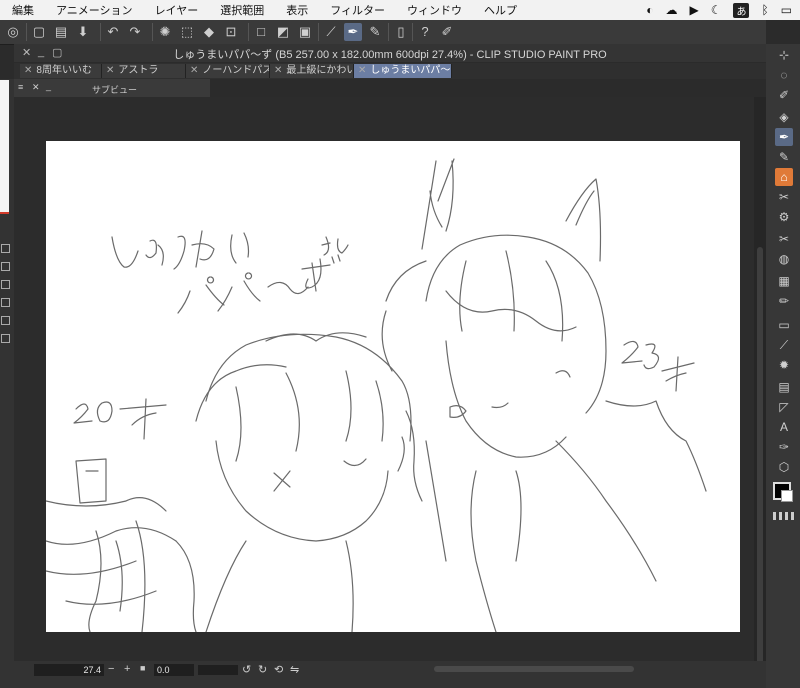  I want to click on new-file-icon: ▢, so click(39, 32).